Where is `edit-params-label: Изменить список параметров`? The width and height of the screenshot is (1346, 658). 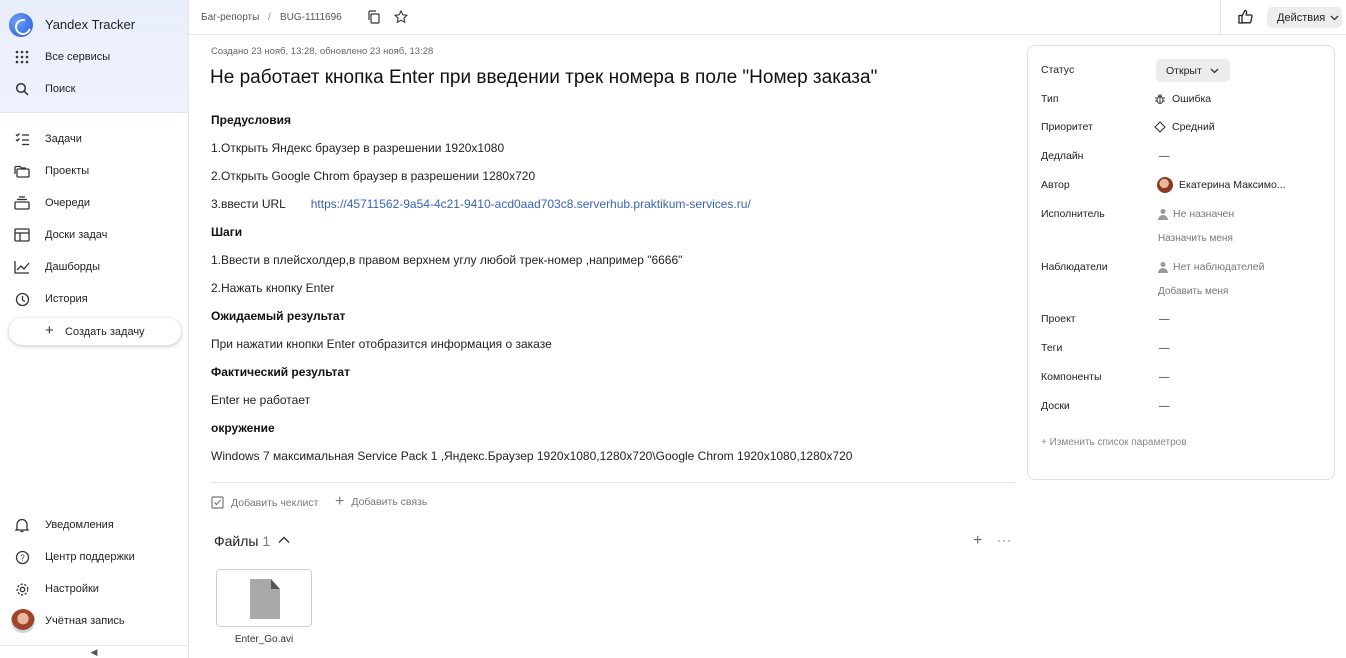
edit-params-label: Изменить список параметров is located at coordinates (1118, 442).